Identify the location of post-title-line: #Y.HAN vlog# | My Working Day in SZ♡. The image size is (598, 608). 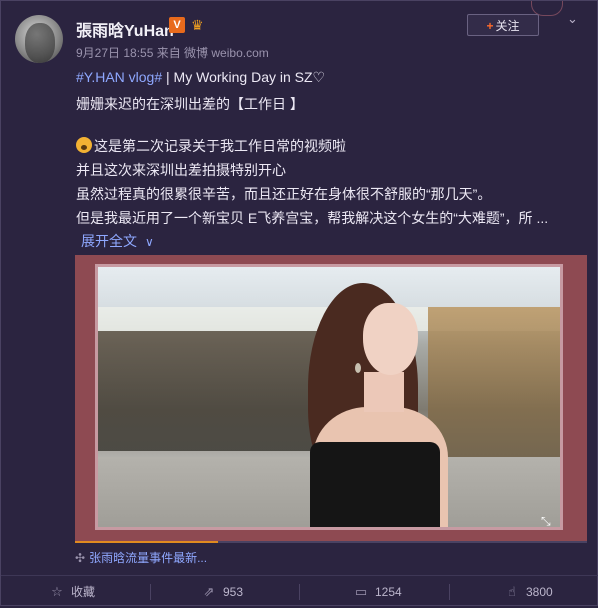
(200, 77).